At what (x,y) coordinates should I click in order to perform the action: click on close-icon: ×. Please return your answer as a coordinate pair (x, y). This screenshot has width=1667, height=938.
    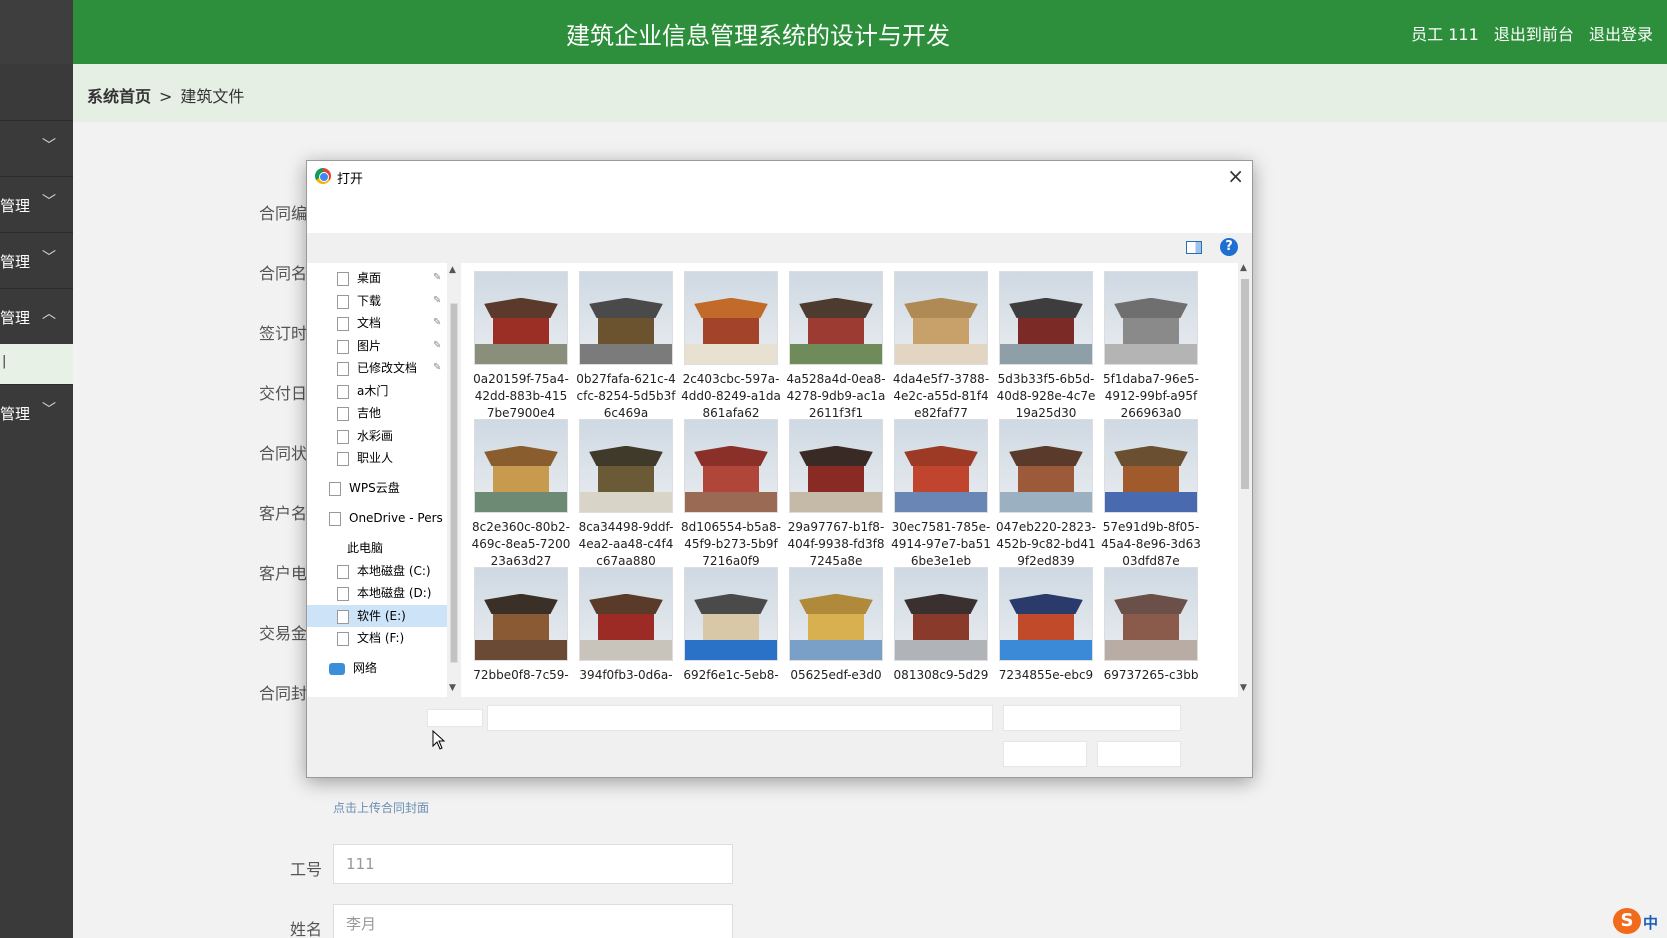
    Looking at the image, I should click on (1235, 176).